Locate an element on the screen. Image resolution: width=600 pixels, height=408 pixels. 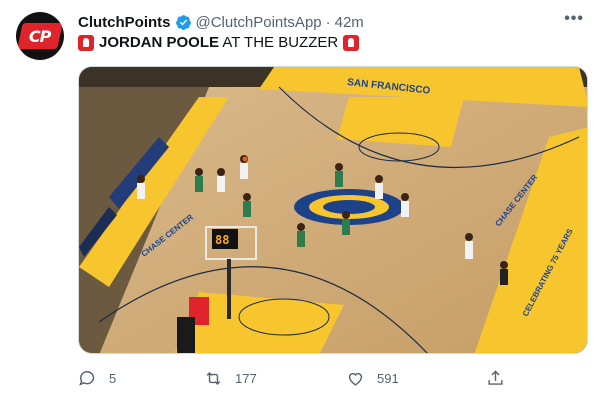
tweet-text: JORDAN POOLE AT THE BUZZER is located at coordinates (331, 42).